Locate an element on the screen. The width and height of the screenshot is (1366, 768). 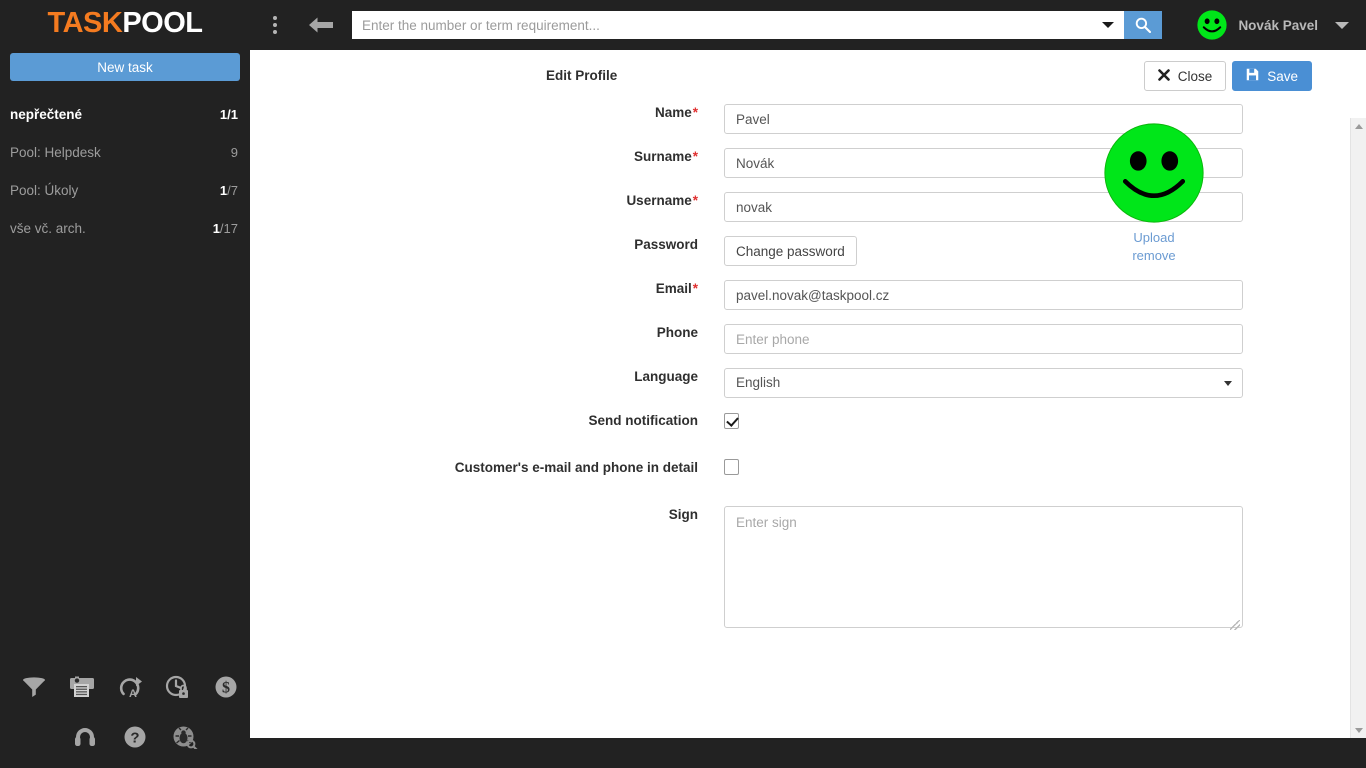
avatar-upload-panel: Upload remove is located at coordinates (1154, 193).